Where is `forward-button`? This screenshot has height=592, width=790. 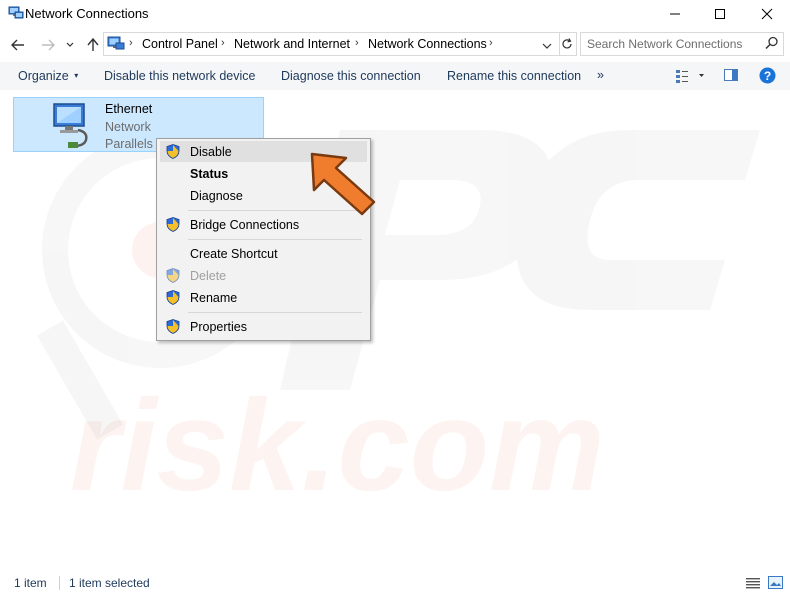 forward-button is located at coordinates (48, 45).